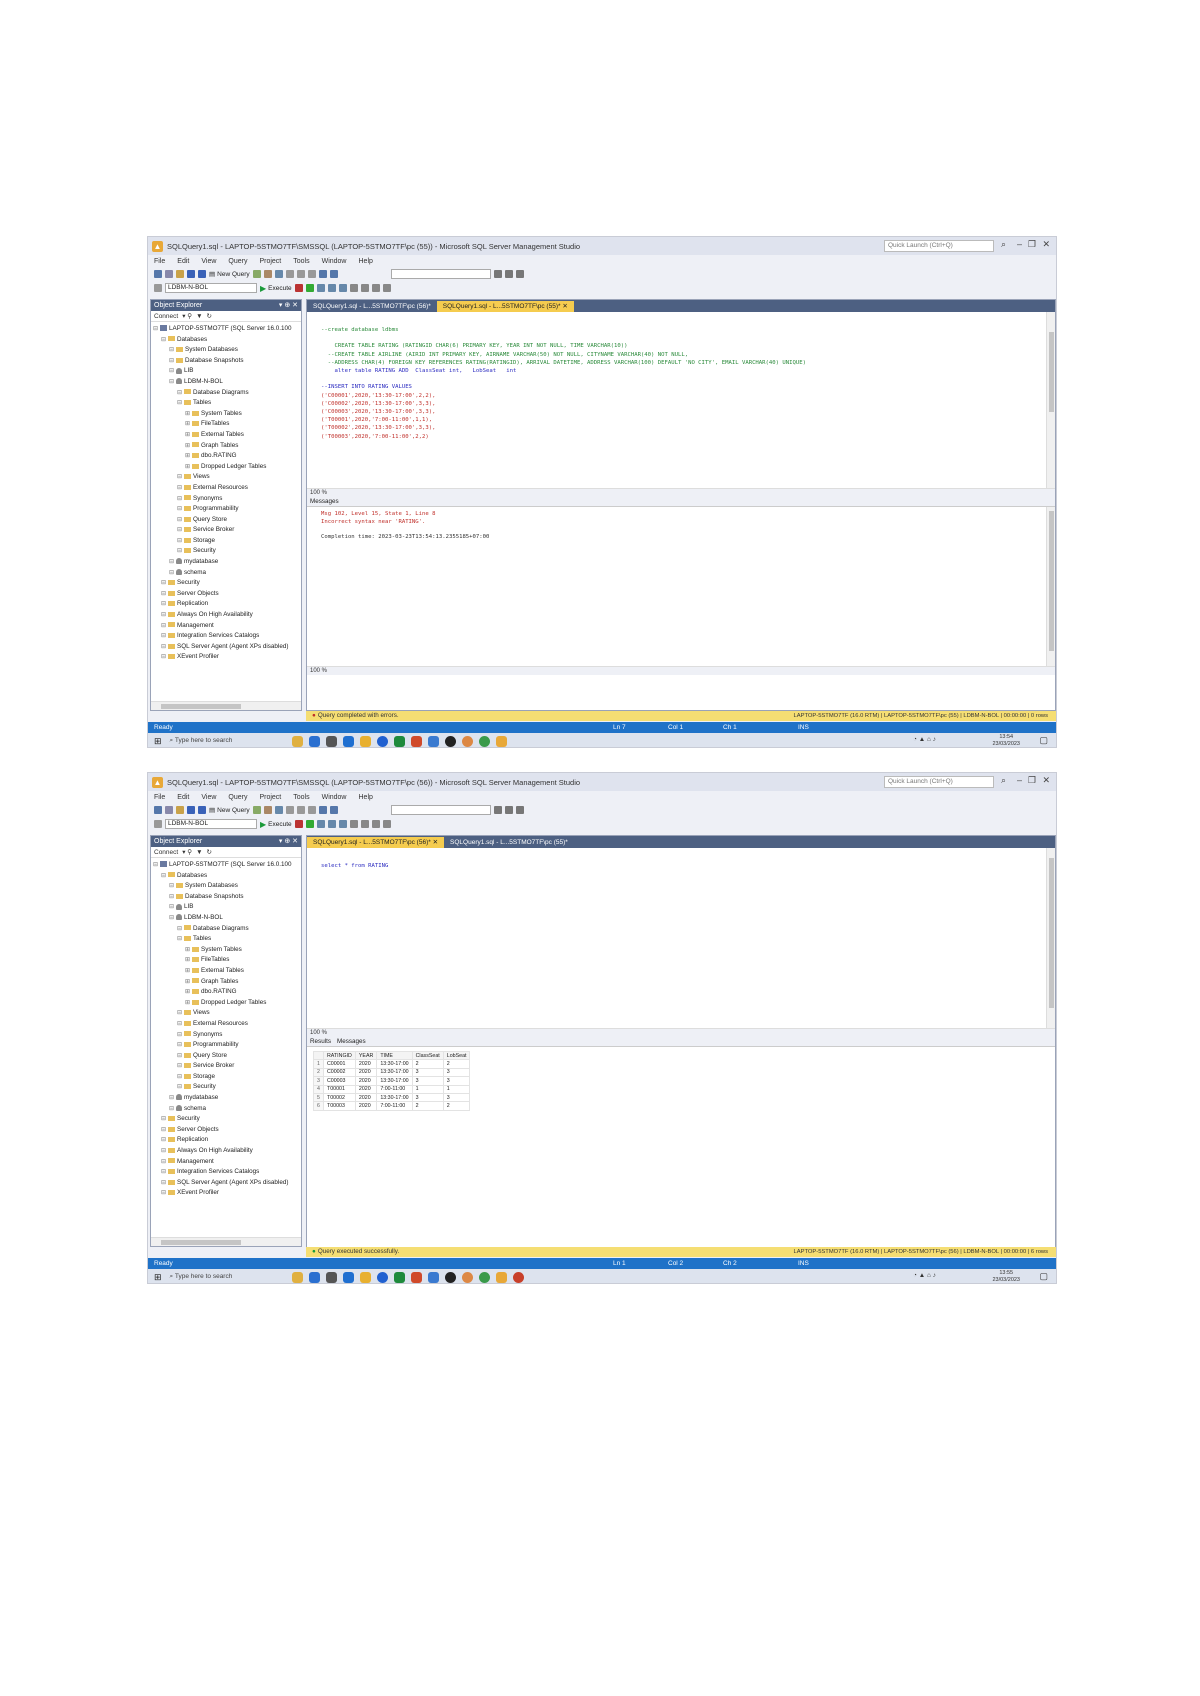  I want to click on search-combo, so click(440, 274).